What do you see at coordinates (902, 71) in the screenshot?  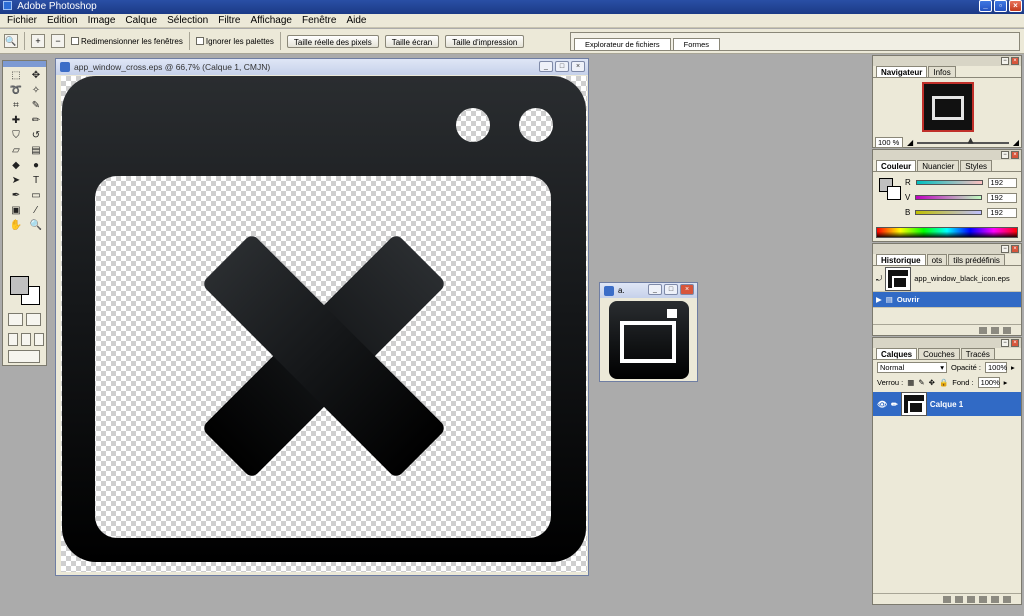 I see `tab-navigator: Navigateur` at bounding box center [902, 71].